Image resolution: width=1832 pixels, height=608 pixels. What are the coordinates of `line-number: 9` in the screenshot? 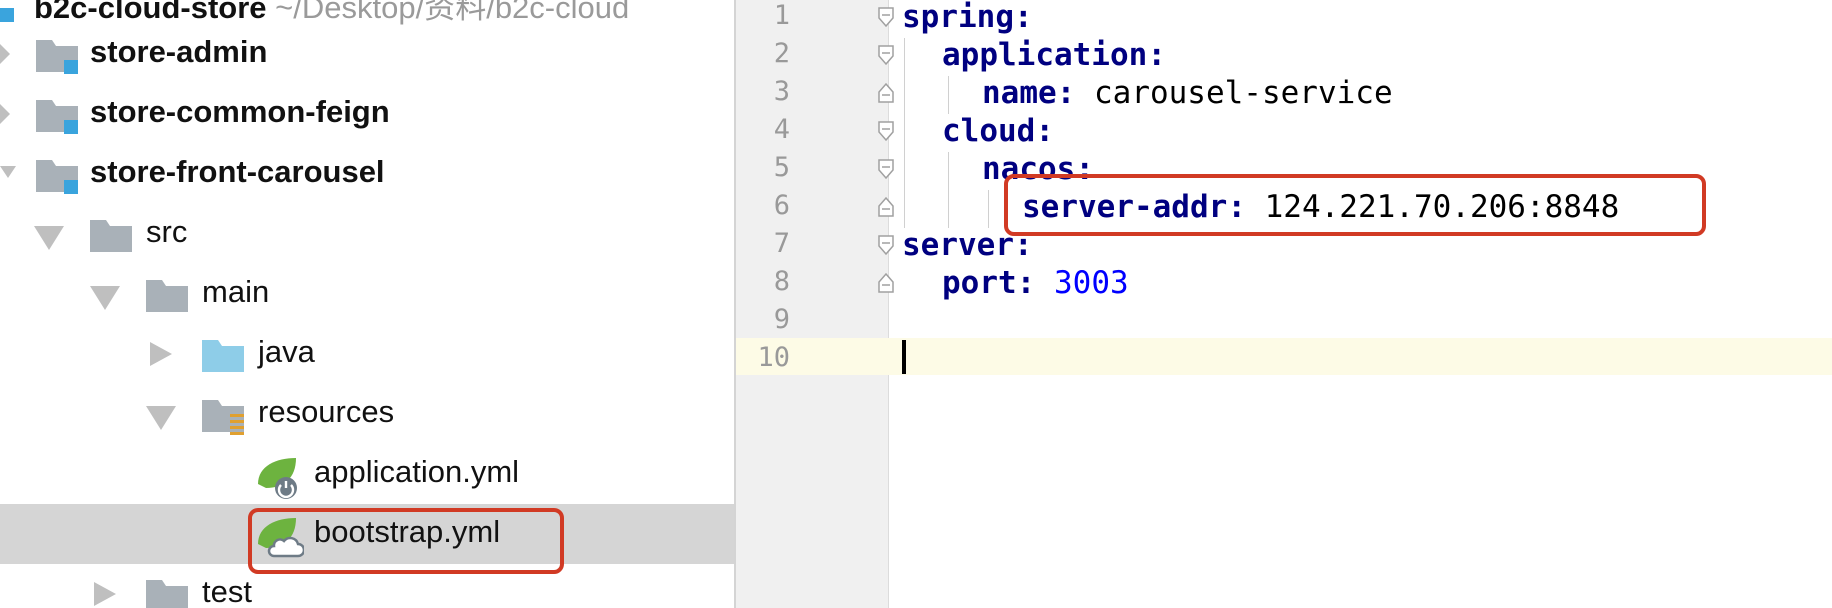 It's located at (781, 319).